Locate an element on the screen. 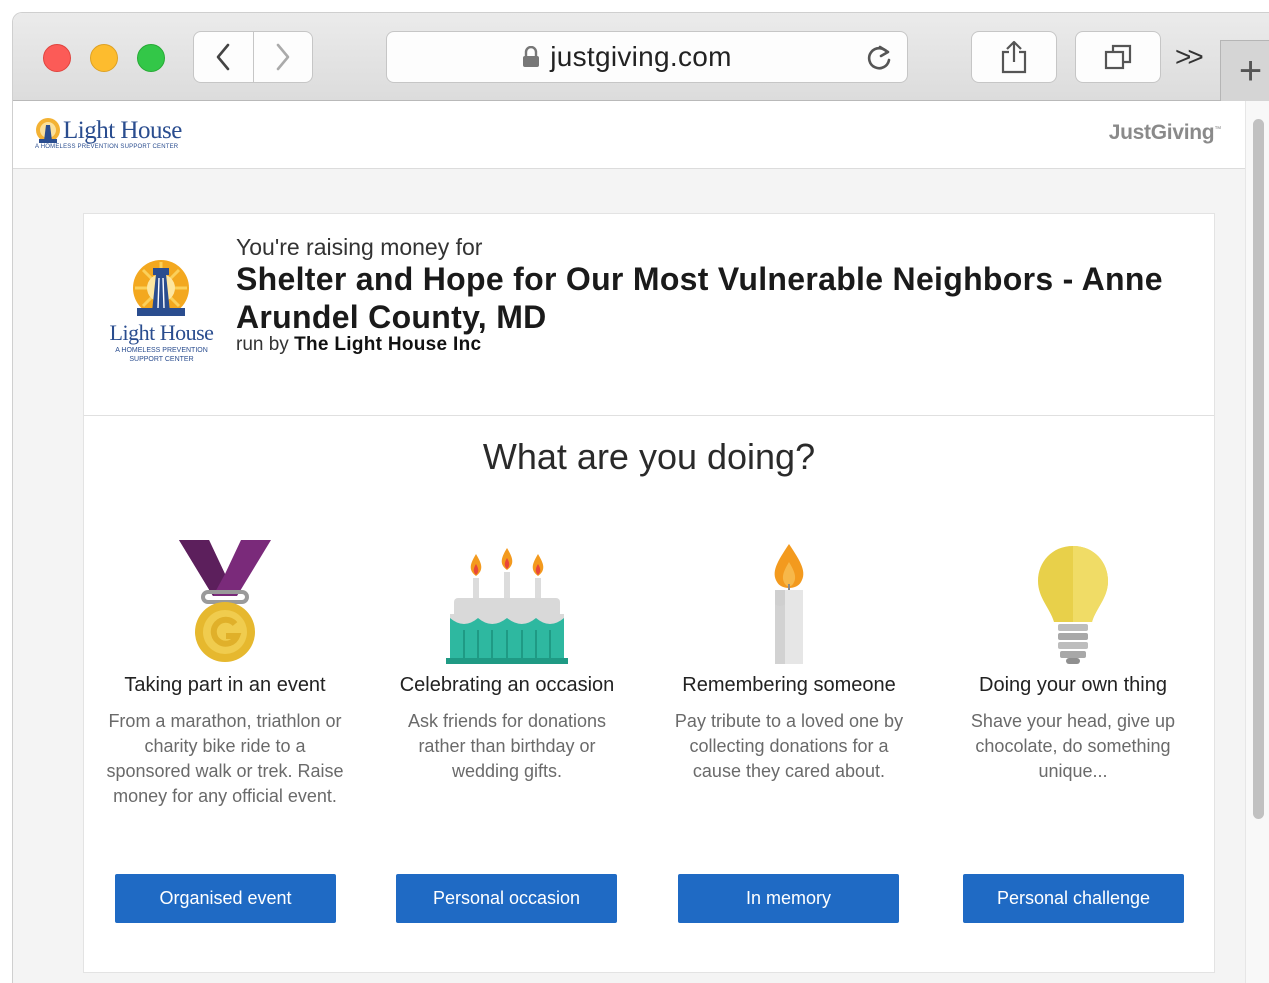 This screenshot has width=1269, height=983. tabs-icon is located at coordinates (1118, 57).